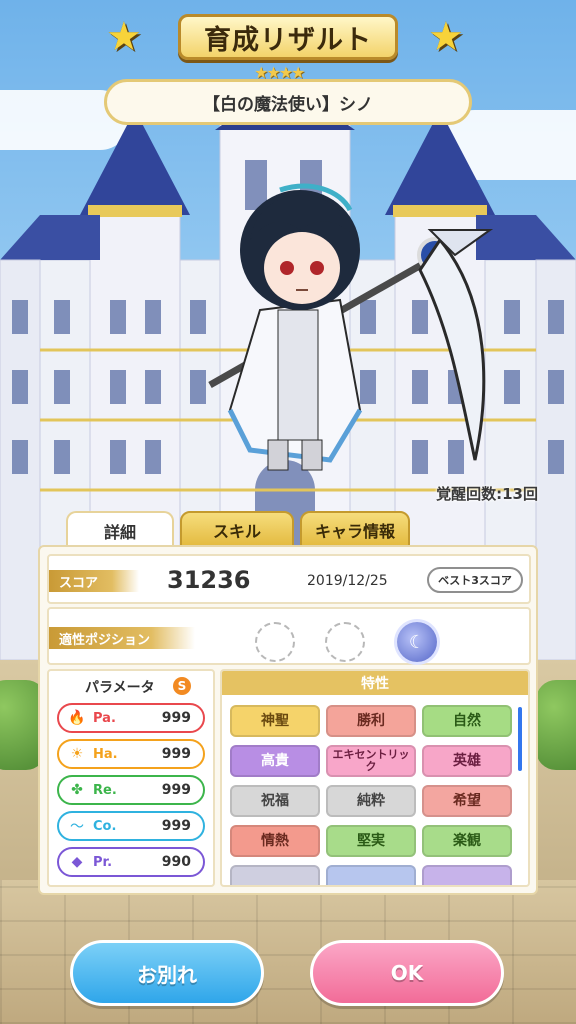  Describe the element at coordinates (289, 579) in the screenshot. I see `score-row: スコア 31236 2019/12/25 ベスト3スコア` at that location.